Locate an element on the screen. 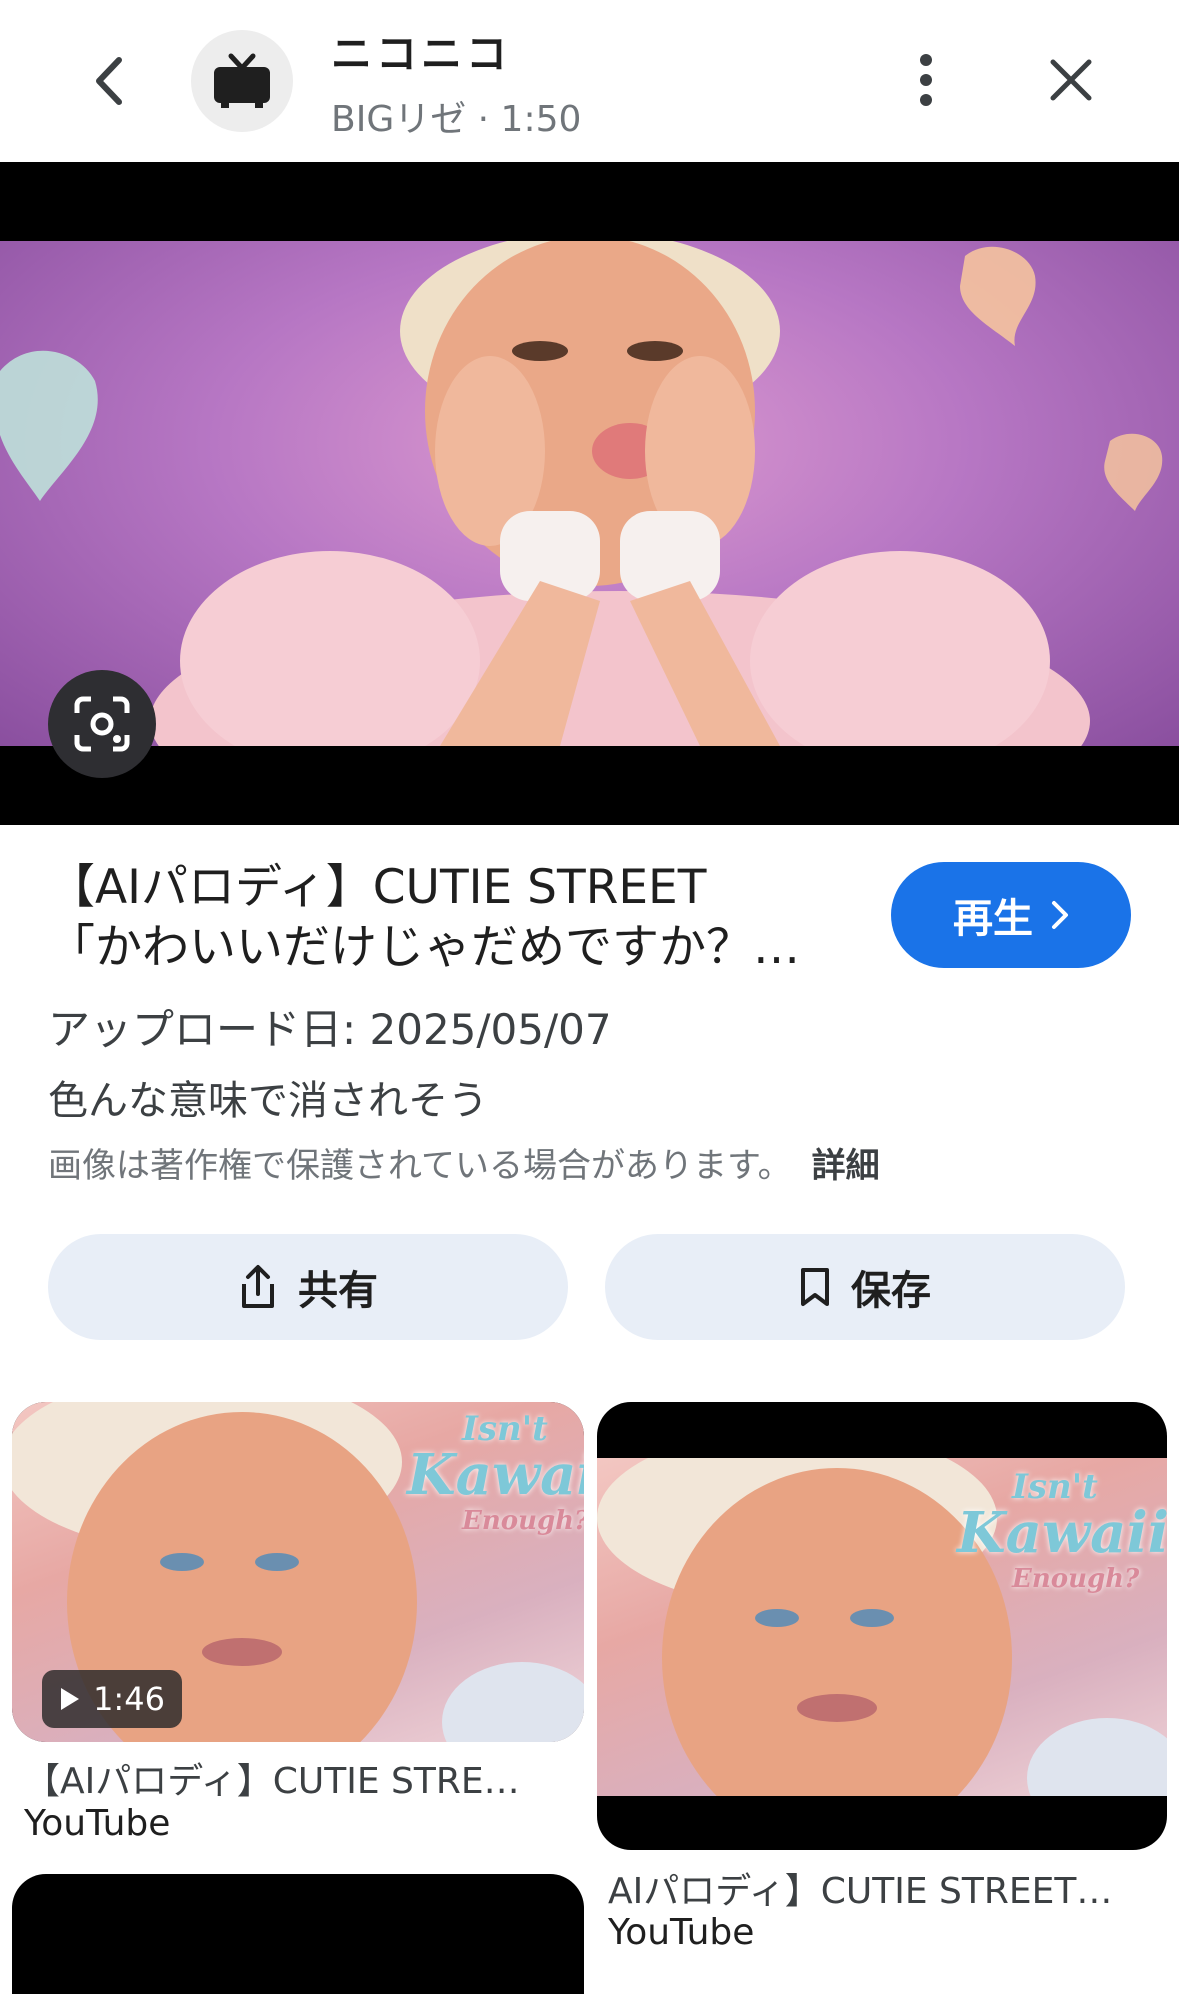 The width and height of the screenshot is (1179, 1994). bookmark-icon is located at coordinates (815, 1287).